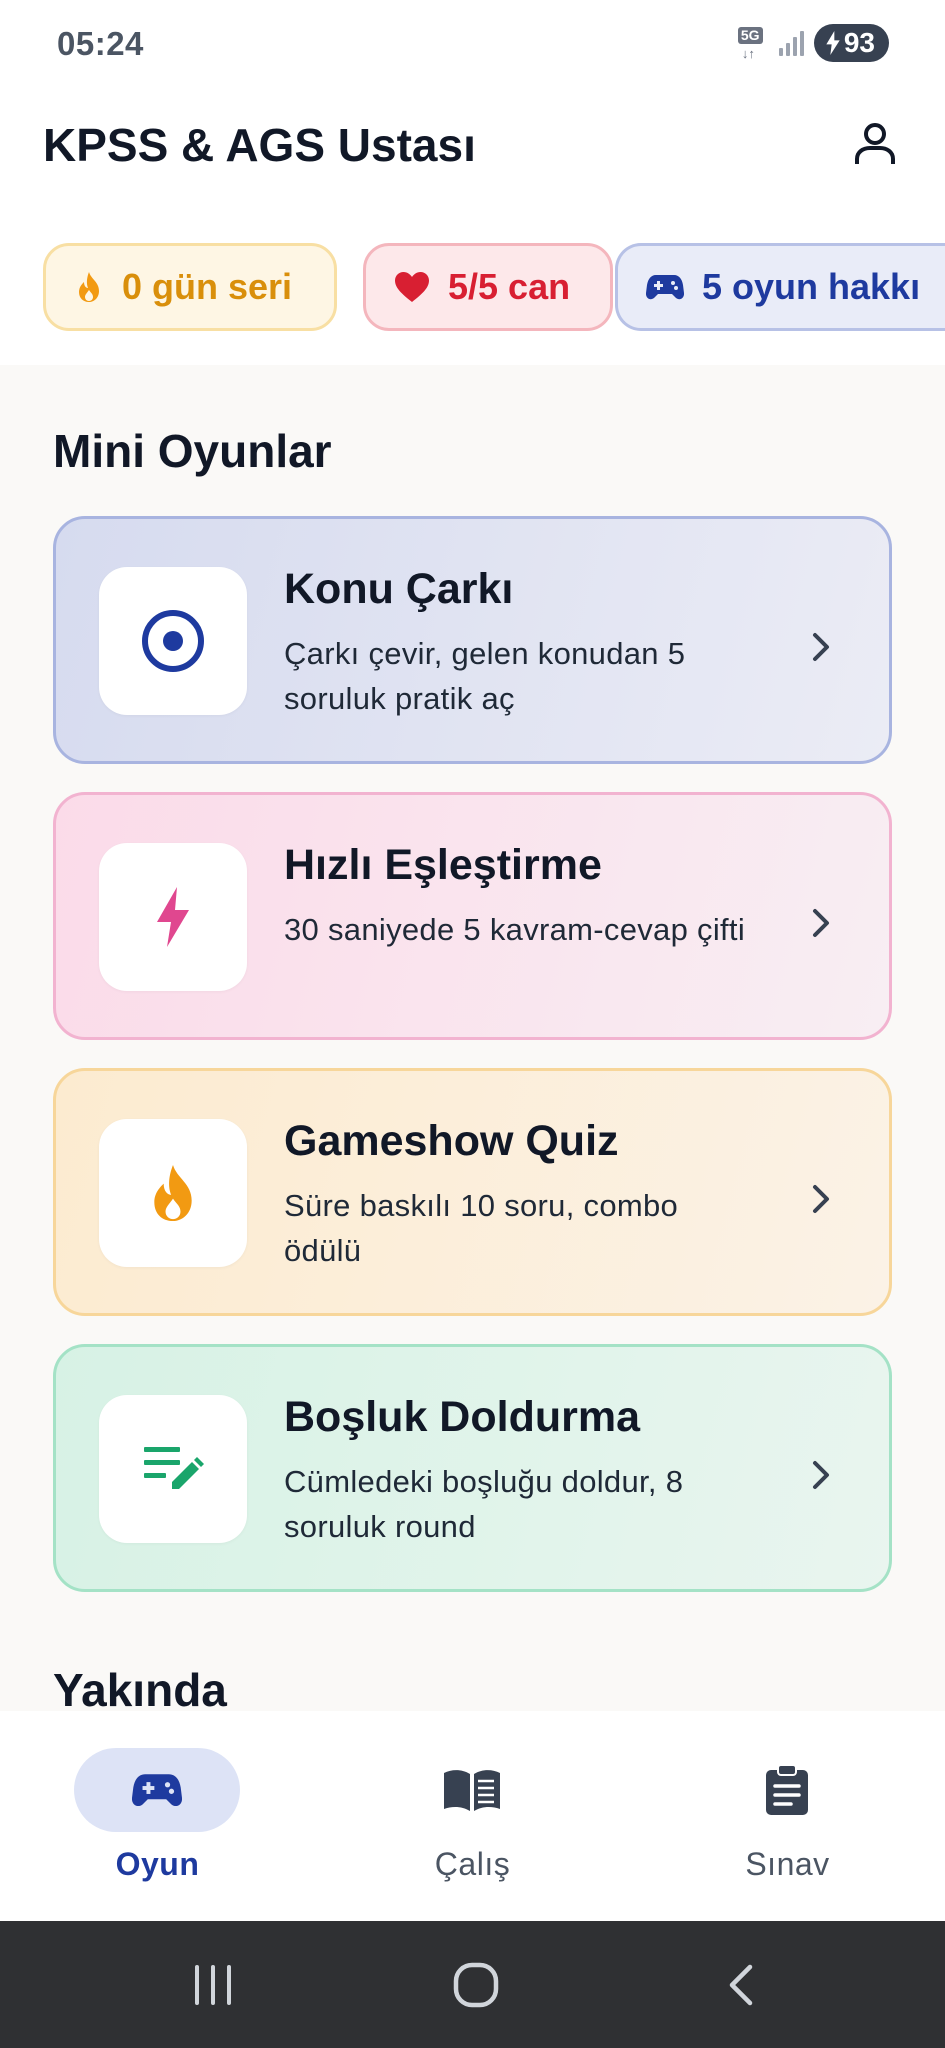 Image resolution: width=945 pixels, height=2048 pixels. What do you see at coordinates (207, 286) in the screenshot?
I see `streak-label: 0 gün seri` at bounding box center [207, 286].